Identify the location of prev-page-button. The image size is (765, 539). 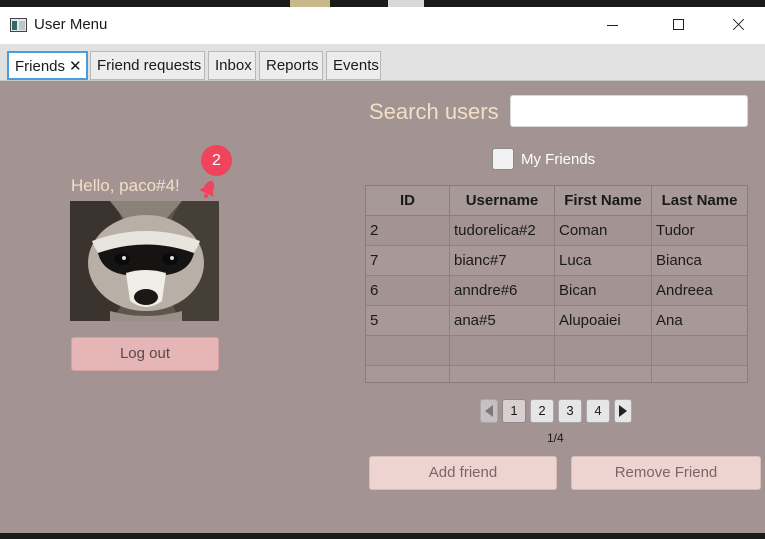
(489, 411).